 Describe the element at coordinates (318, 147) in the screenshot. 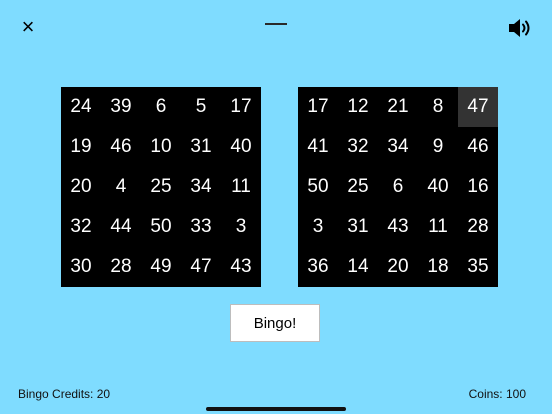

I see `bingo-cell: 41` at that location.